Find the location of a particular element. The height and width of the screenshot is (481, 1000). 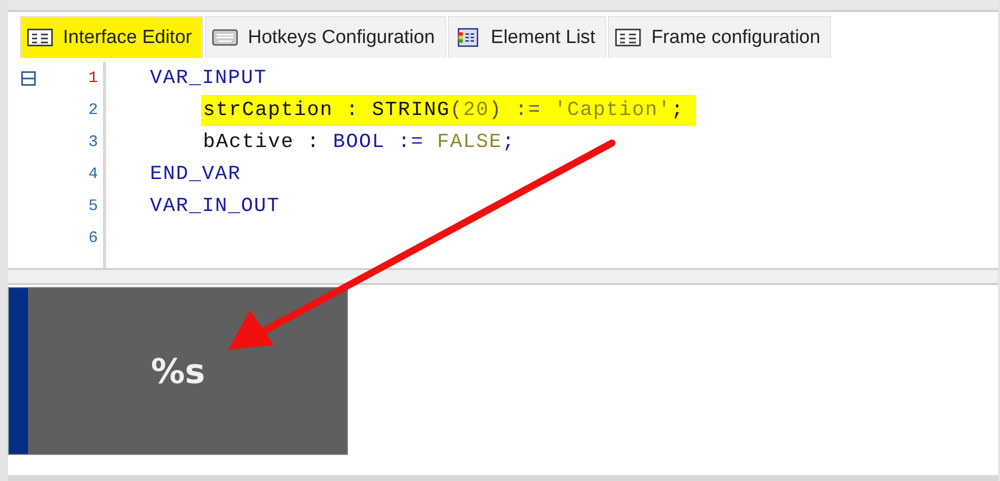

collapse-icon is located at coordinates (28, 78).